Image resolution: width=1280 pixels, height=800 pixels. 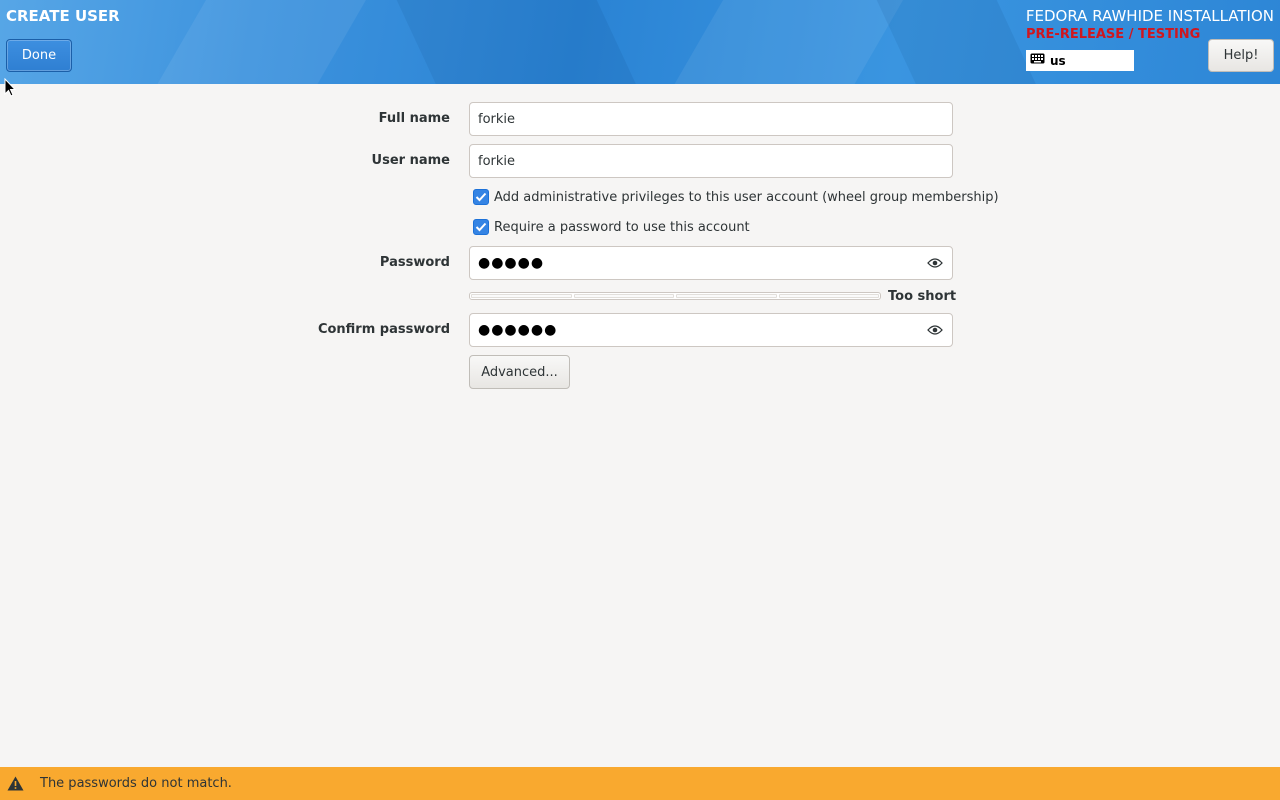 What do you see at coordinates (711, 263) in the screenshot?
I see `password-field: ●●●●●` at bounding box center [711, 263].